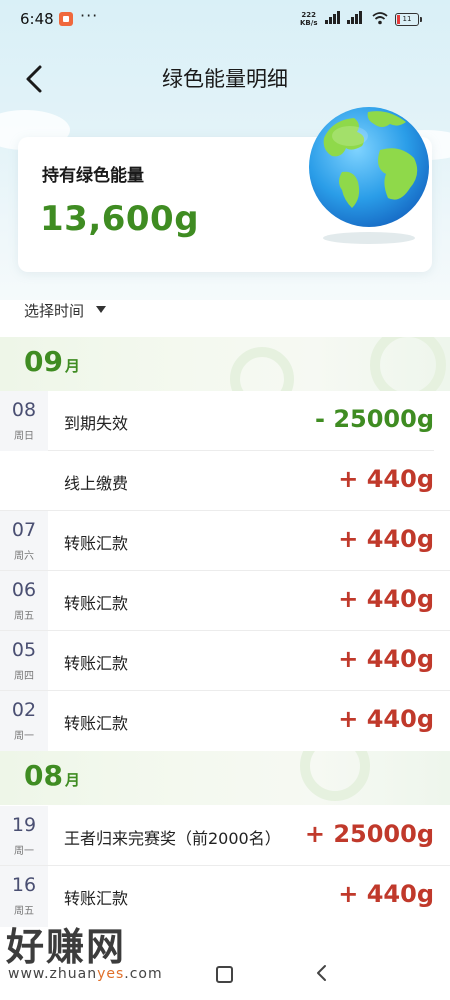 The height and width of the screenshot is (1000, 450). What do you see at coordinates (309, 23) in the screenshot?
I see `network-speed-unit: KB/s` at bounding box center [309, 23].